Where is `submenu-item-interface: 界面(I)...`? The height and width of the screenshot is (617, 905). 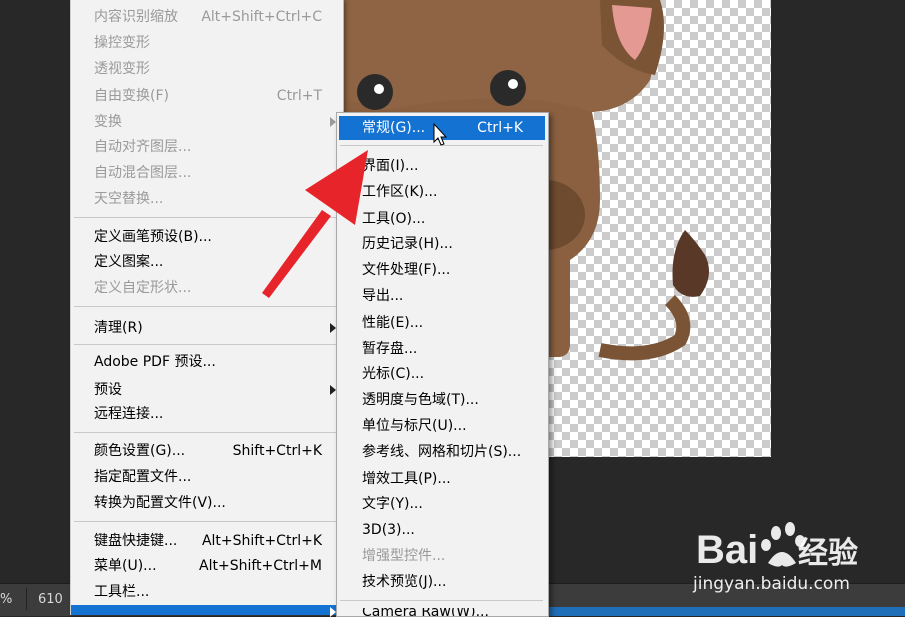
submenu-item-interface: 界面(I)... is located at coordinates (442, 166).